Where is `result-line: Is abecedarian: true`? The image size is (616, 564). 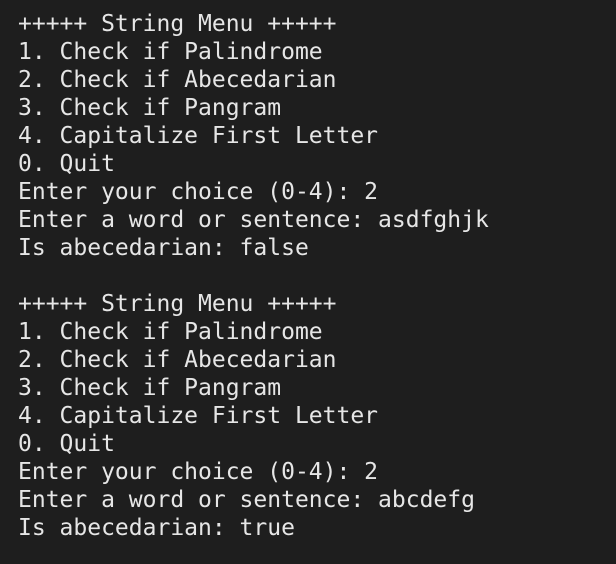 result-line: Is abecedarian: true is located at coordinates (156, 528).